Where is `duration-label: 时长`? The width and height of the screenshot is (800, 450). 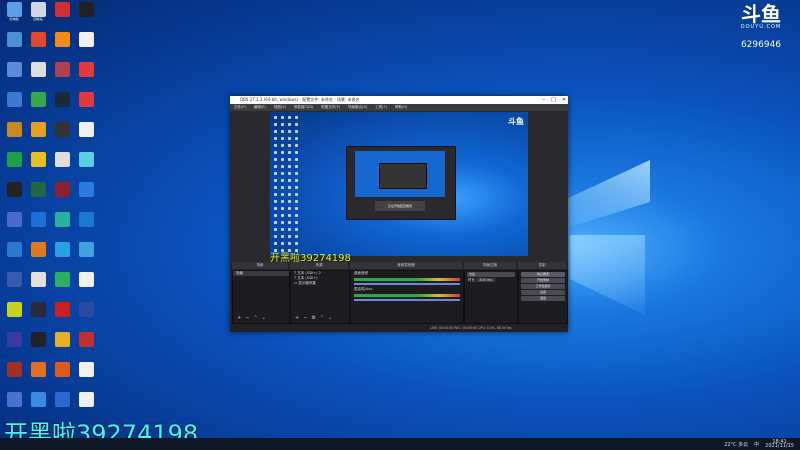
duration-label: 时长 is located at coordinates (471, 280).